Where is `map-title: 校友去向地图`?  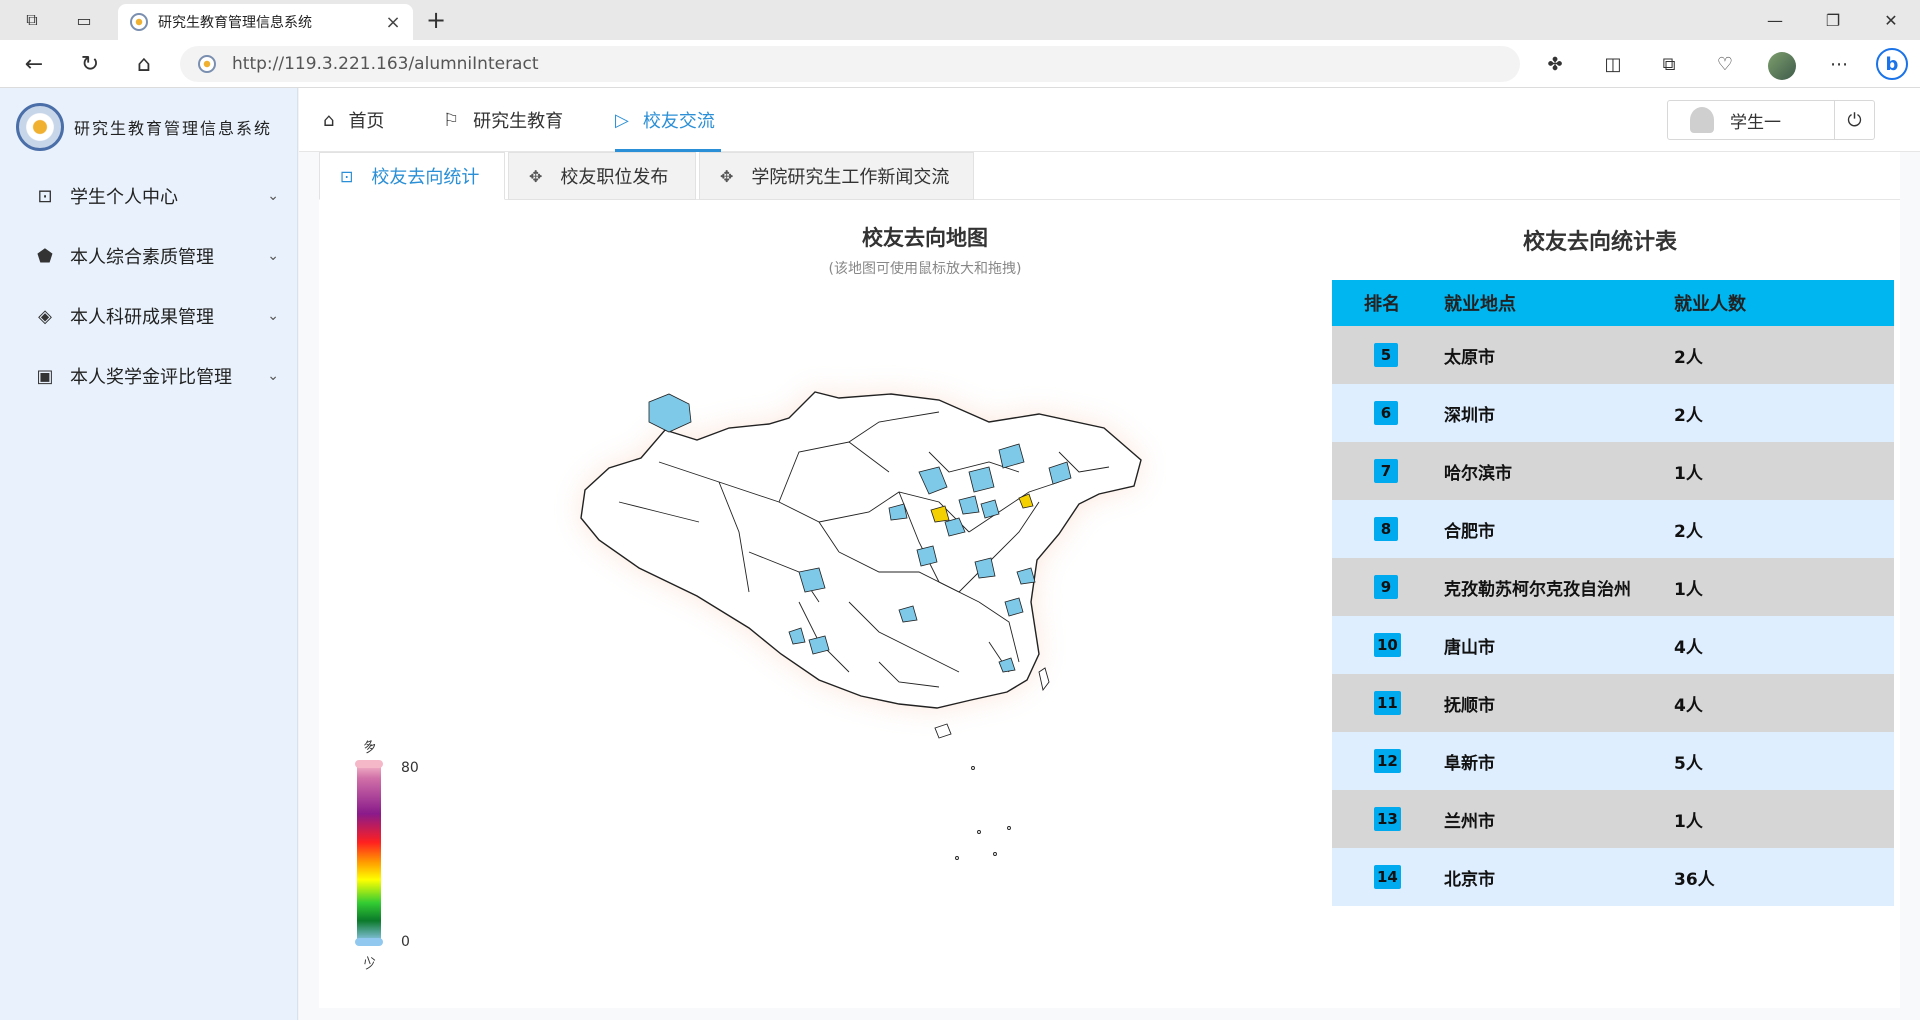
map-title: 校友去向地图 is located at coordinates (925, 238).